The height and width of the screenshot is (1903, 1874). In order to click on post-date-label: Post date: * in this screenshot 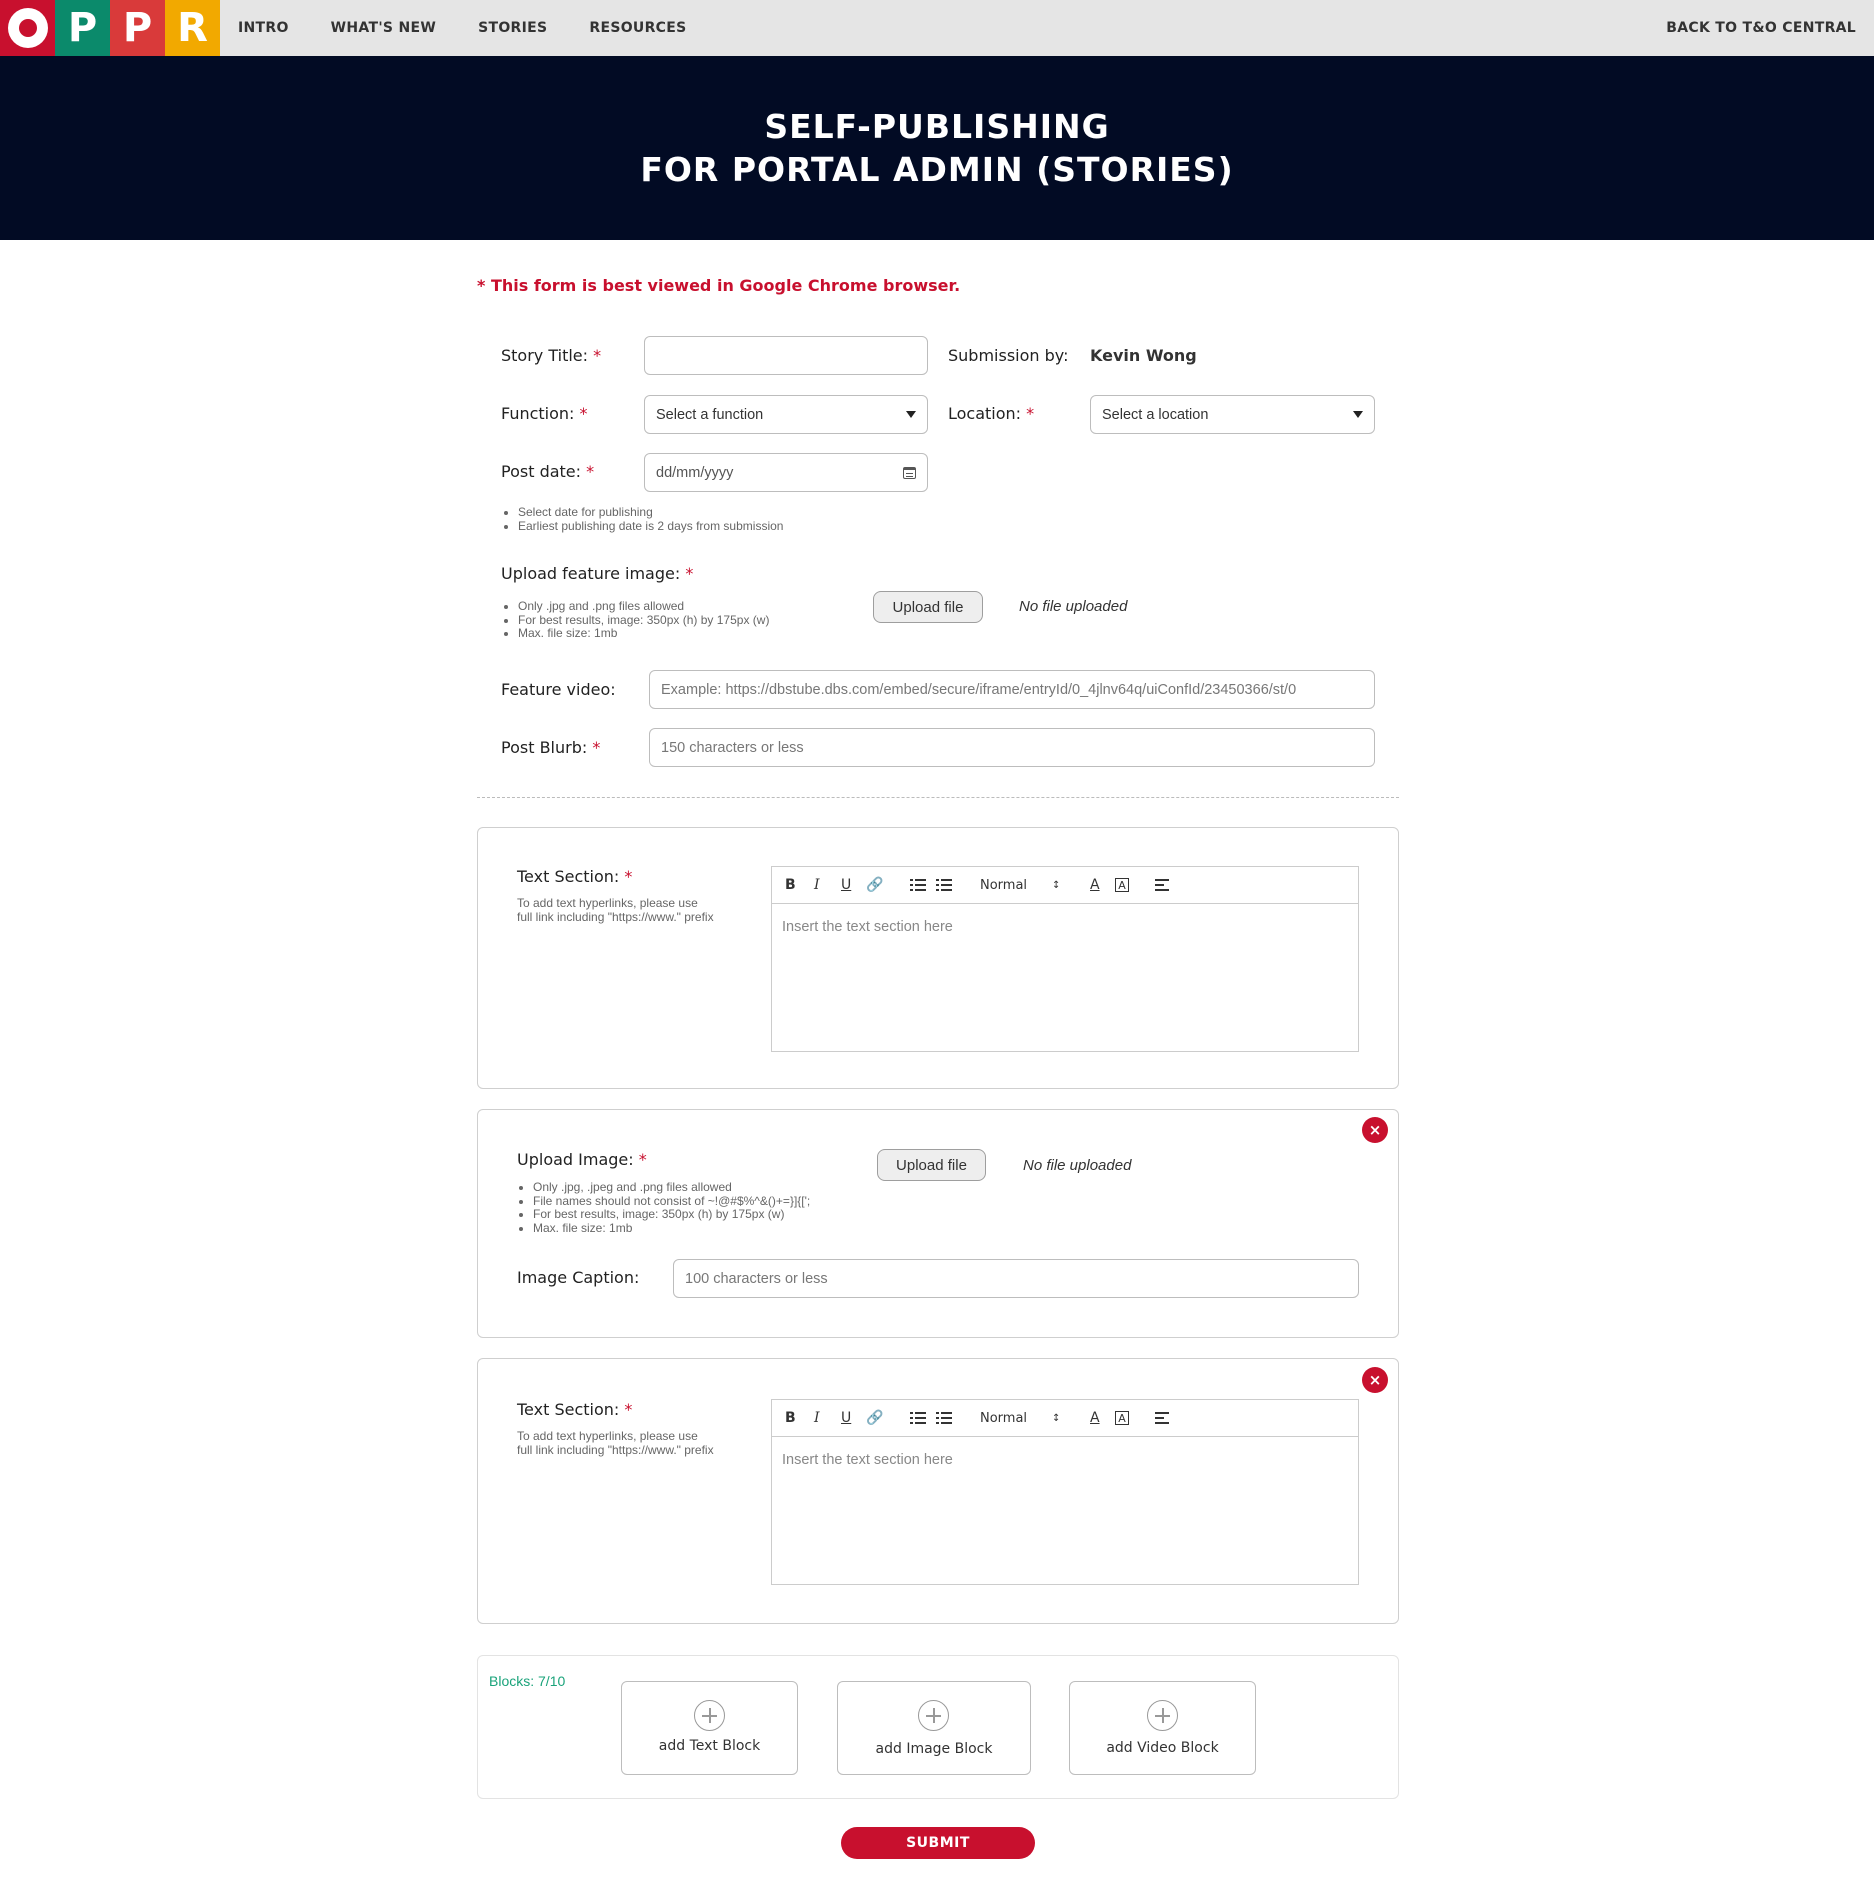, I will do `click(548, 471)`.